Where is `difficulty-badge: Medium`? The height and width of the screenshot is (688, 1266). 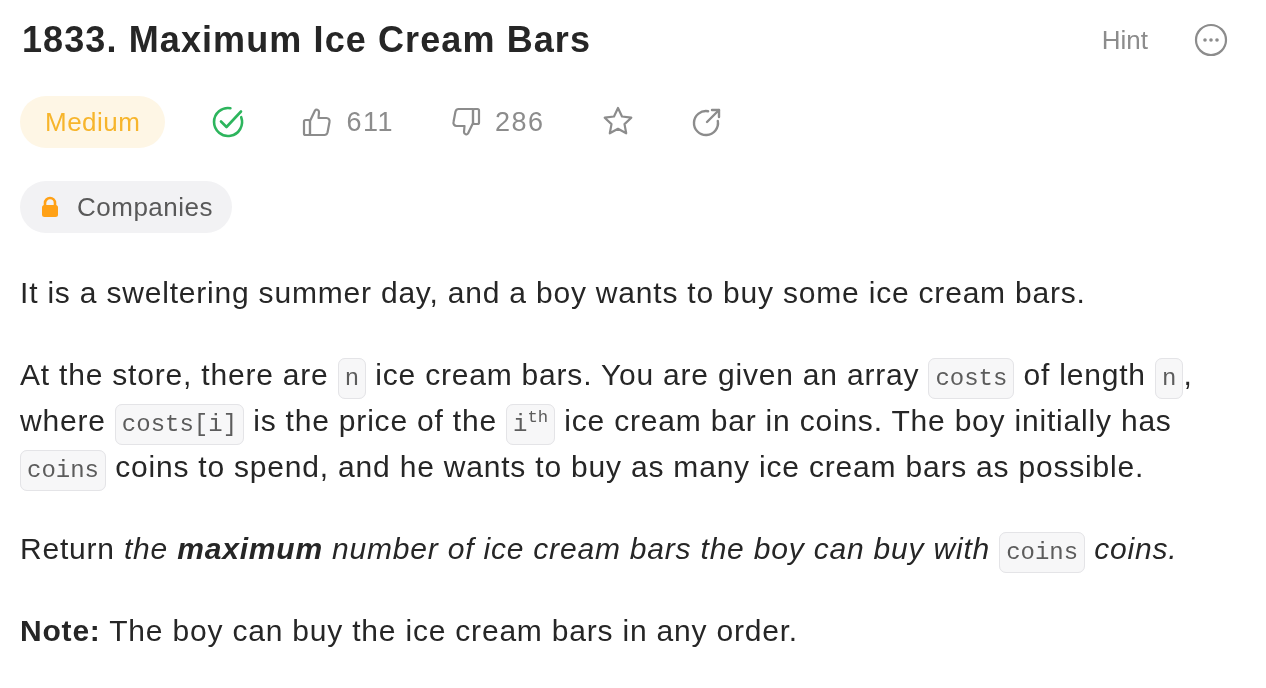
difficulty-badge: Medium is located at coordinates (93, 122).